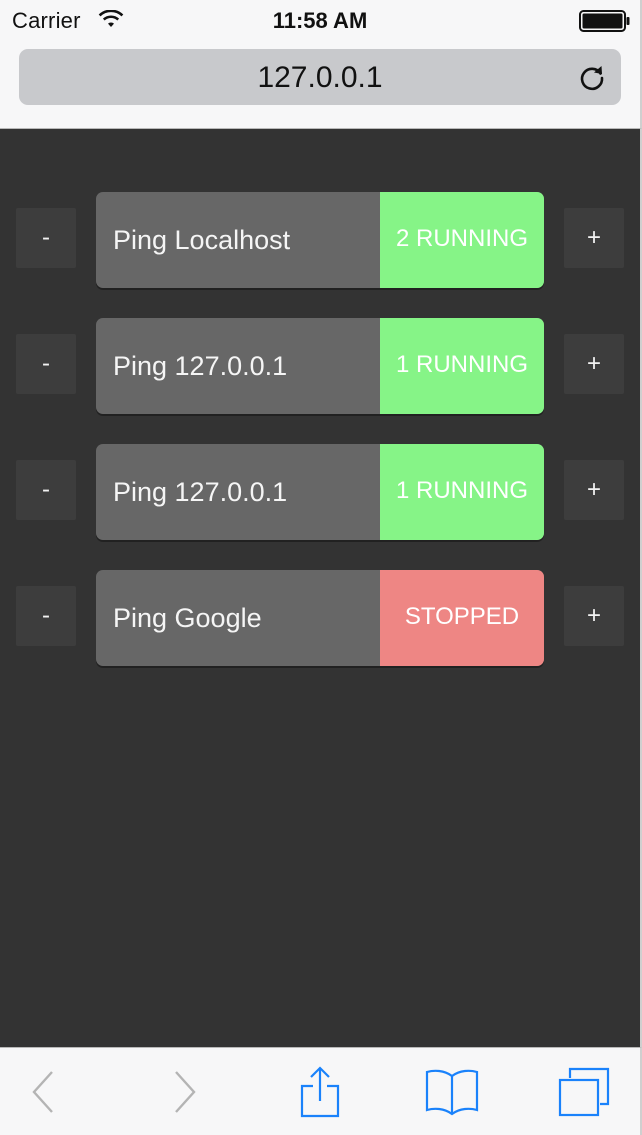 This screenshot has width=642, height=1135. What do you see at coordinates (462, 240) in the screenshot?
I see `process-status-badge: 2 RUNNING` at bounding box center [462, 240].